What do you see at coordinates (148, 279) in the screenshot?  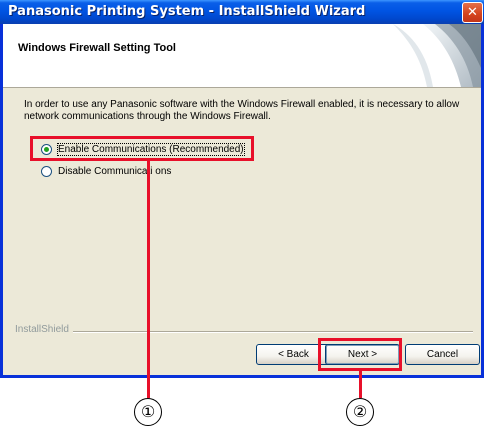 I see `callout-1-leader-line` at bounding box center [148, 279].